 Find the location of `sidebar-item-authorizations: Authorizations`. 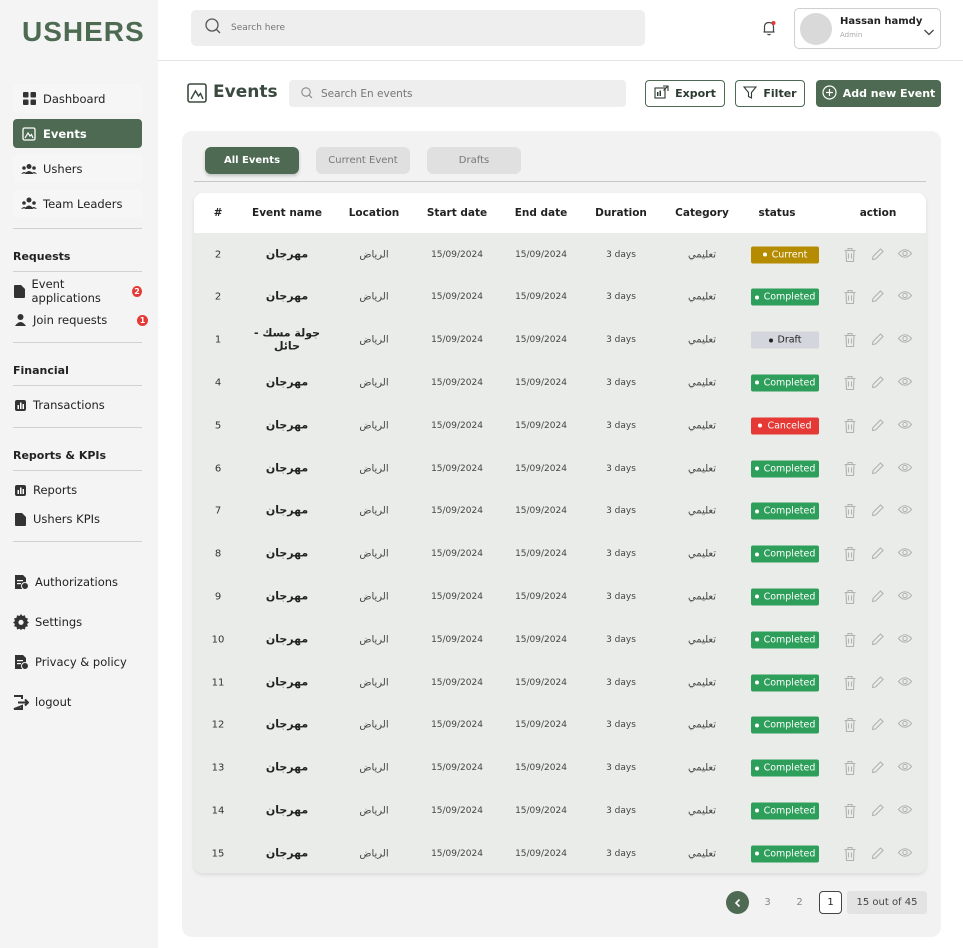

sidebar-item-authorizations: Authorizations is located at coordinates (77, 582).